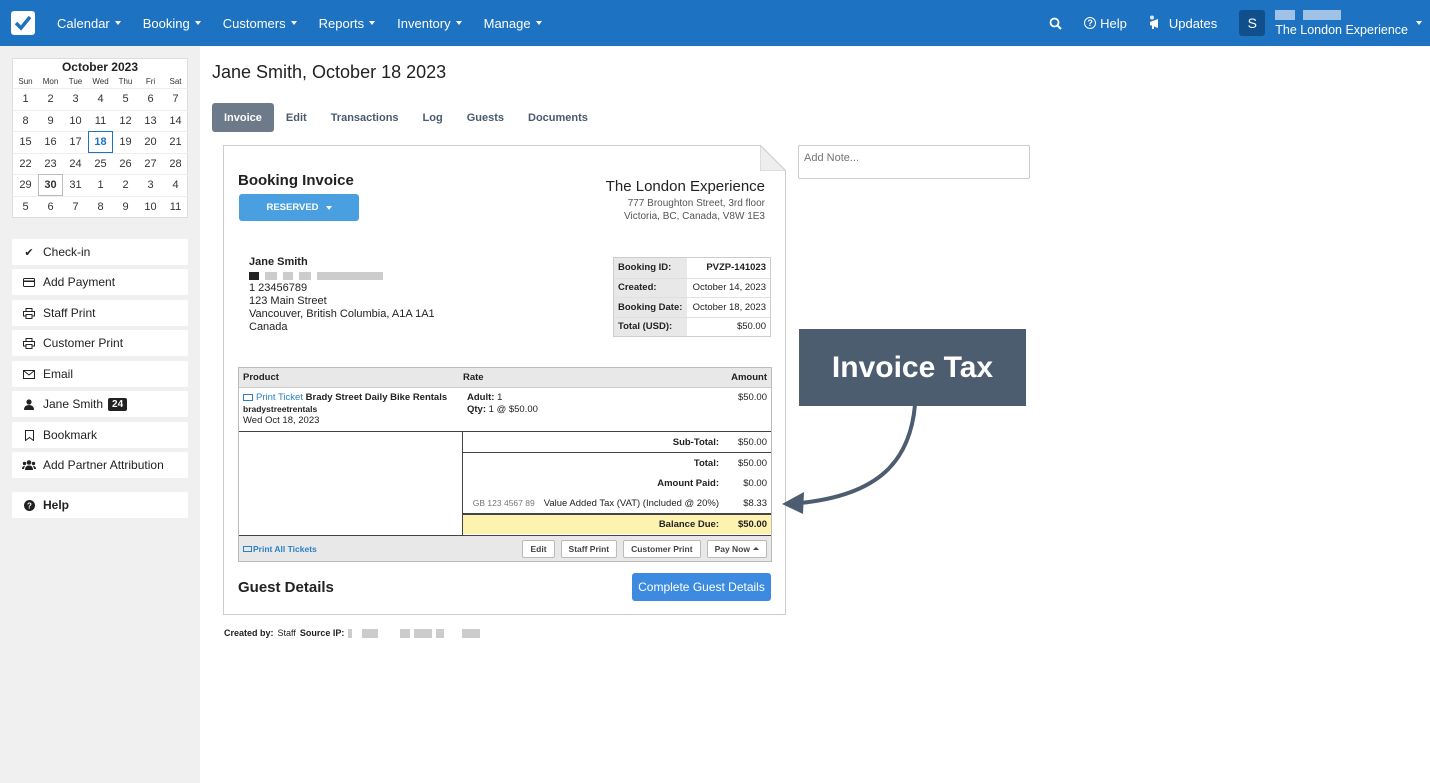  What do you see at coordinates (100, 282) in the screenshot?
I see `add-payment-button: Add Payment` at bounding box center [100, 282].